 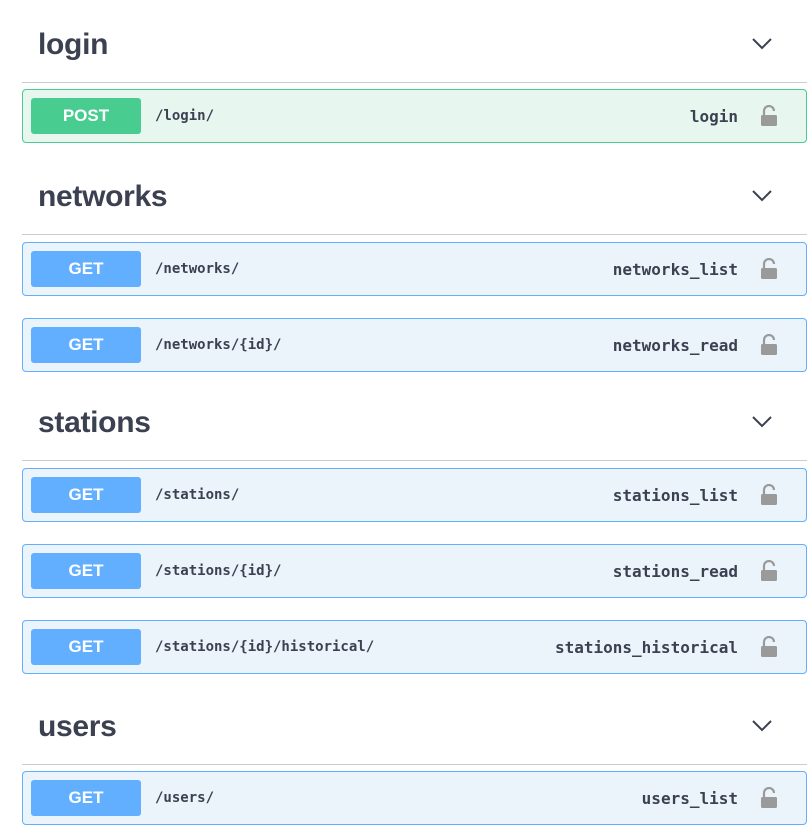 I want to click on operation-summary: users_list, so click(x=689, y=798).